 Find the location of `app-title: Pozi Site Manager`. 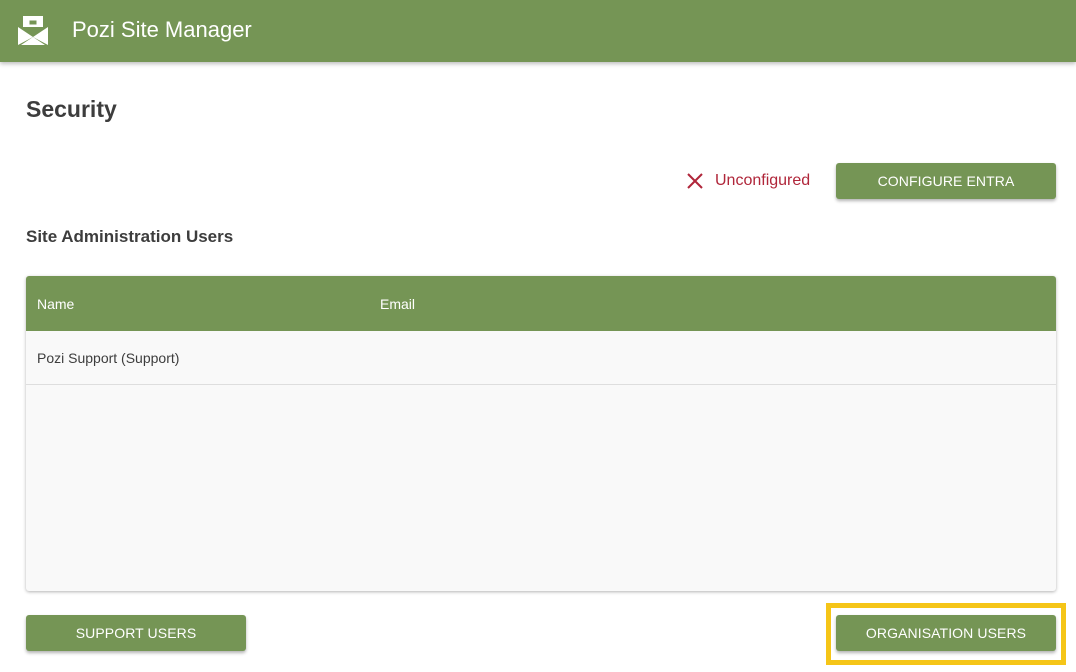

app-title: Pozi Site Manager is located at coordinates (162, 29).